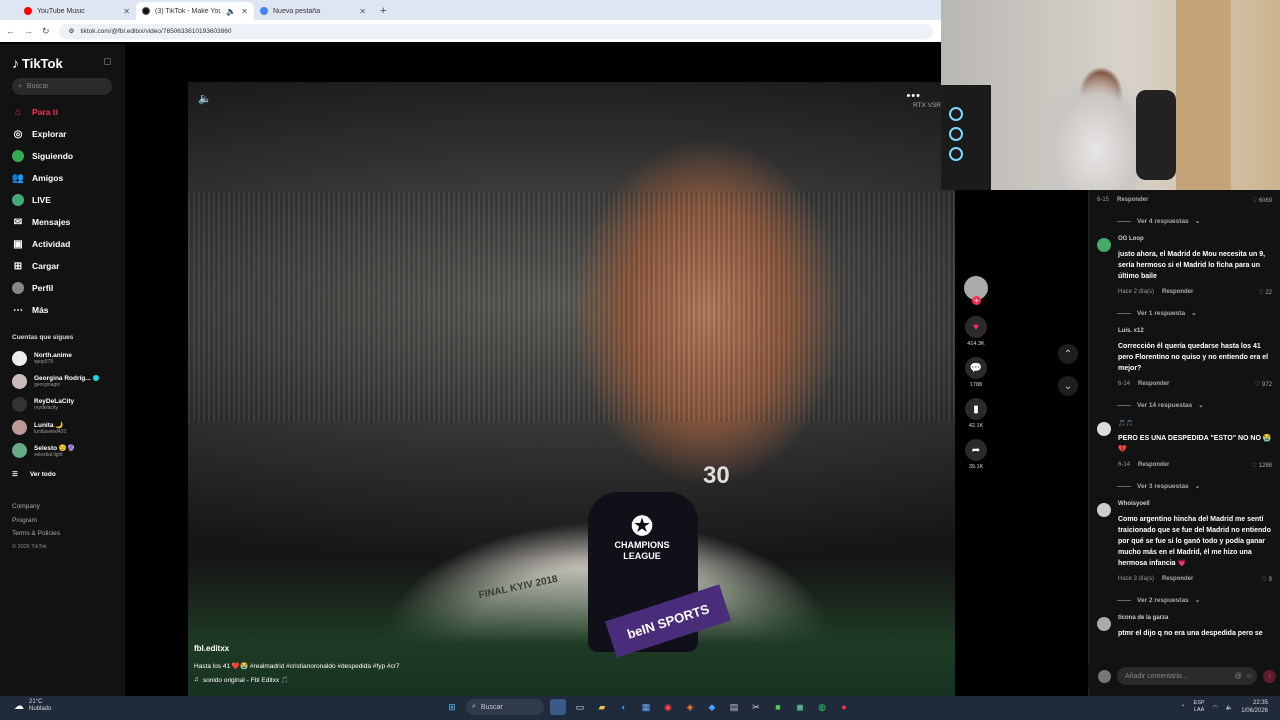  What do you see at coordinates (734, 707) in the screenshot?
I see `epic-games-icon: ▤` at bounding box center [734, 707].